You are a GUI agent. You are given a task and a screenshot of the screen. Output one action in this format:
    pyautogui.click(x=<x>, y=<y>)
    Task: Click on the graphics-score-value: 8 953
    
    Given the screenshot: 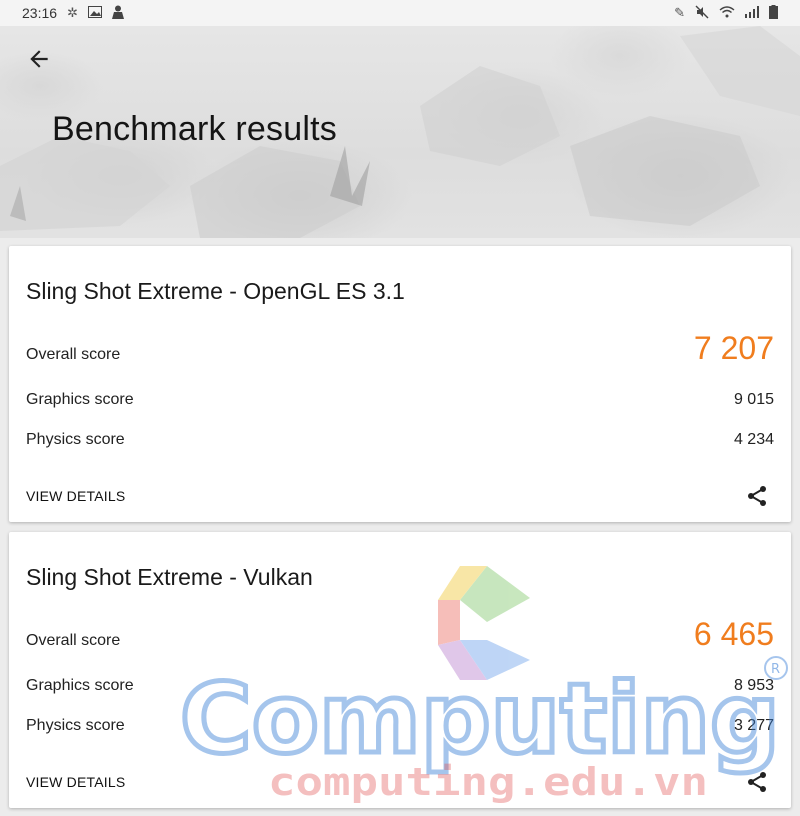 What is the action you would take?
    pyautogui.click(x=753, y=685)
    